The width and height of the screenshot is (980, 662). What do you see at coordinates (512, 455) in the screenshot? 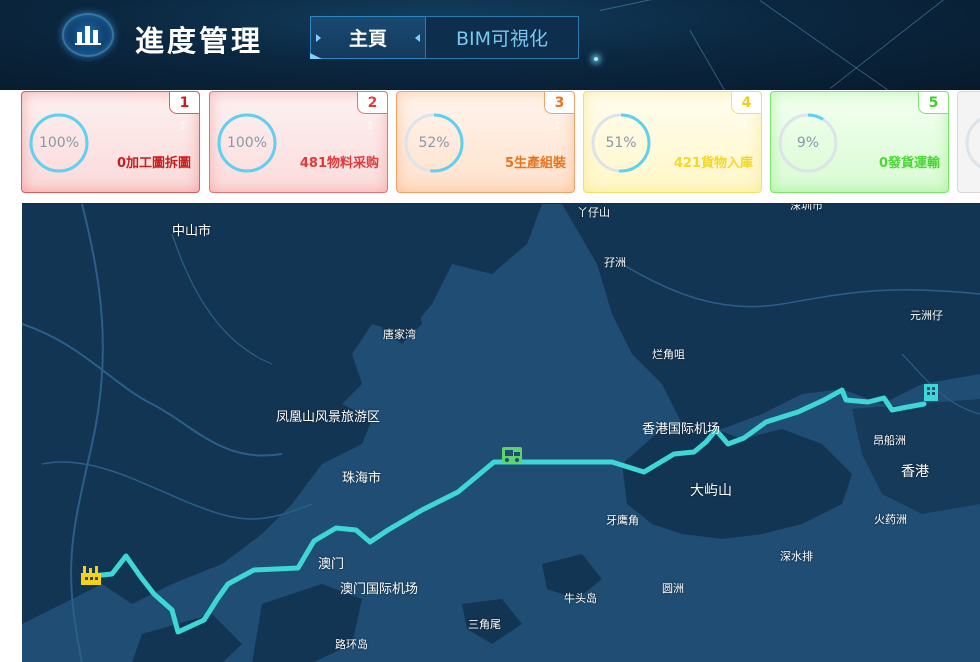
I see `truck-icon` at bounding box center [512, 455].